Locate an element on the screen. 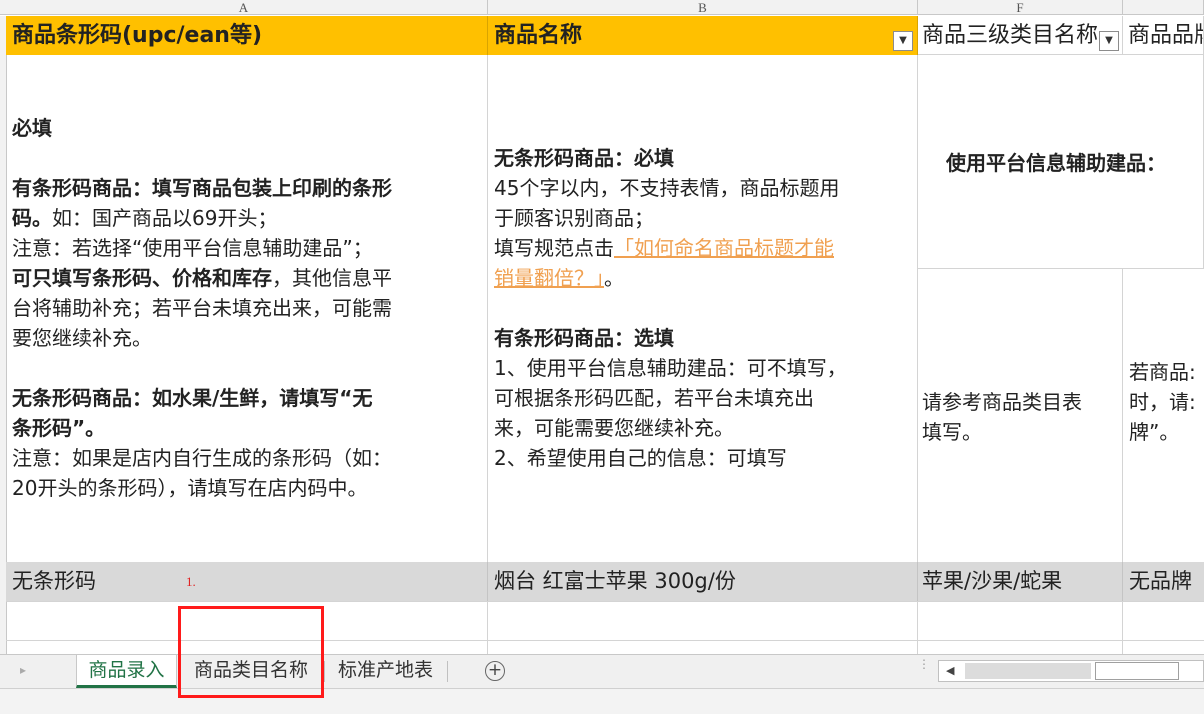 Image resolution: width=1204 pixels, height=714 pixels. desc-line: 于顾客识别商品； is located at coordinates (574, 218).